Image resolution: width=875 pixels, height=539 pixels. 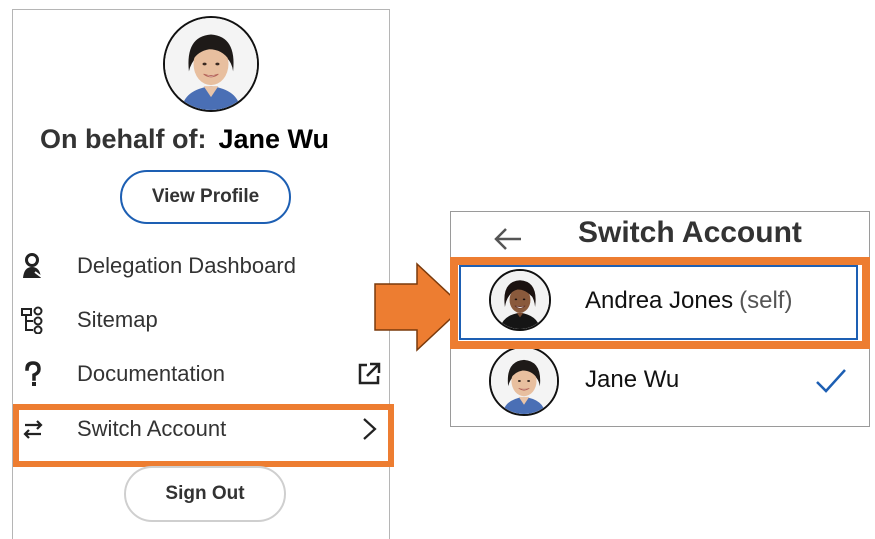 What do you see at coordinates (33, 429) in the screenshot?
I see `switch-arrows-icon` at bounding box center [33, 429].